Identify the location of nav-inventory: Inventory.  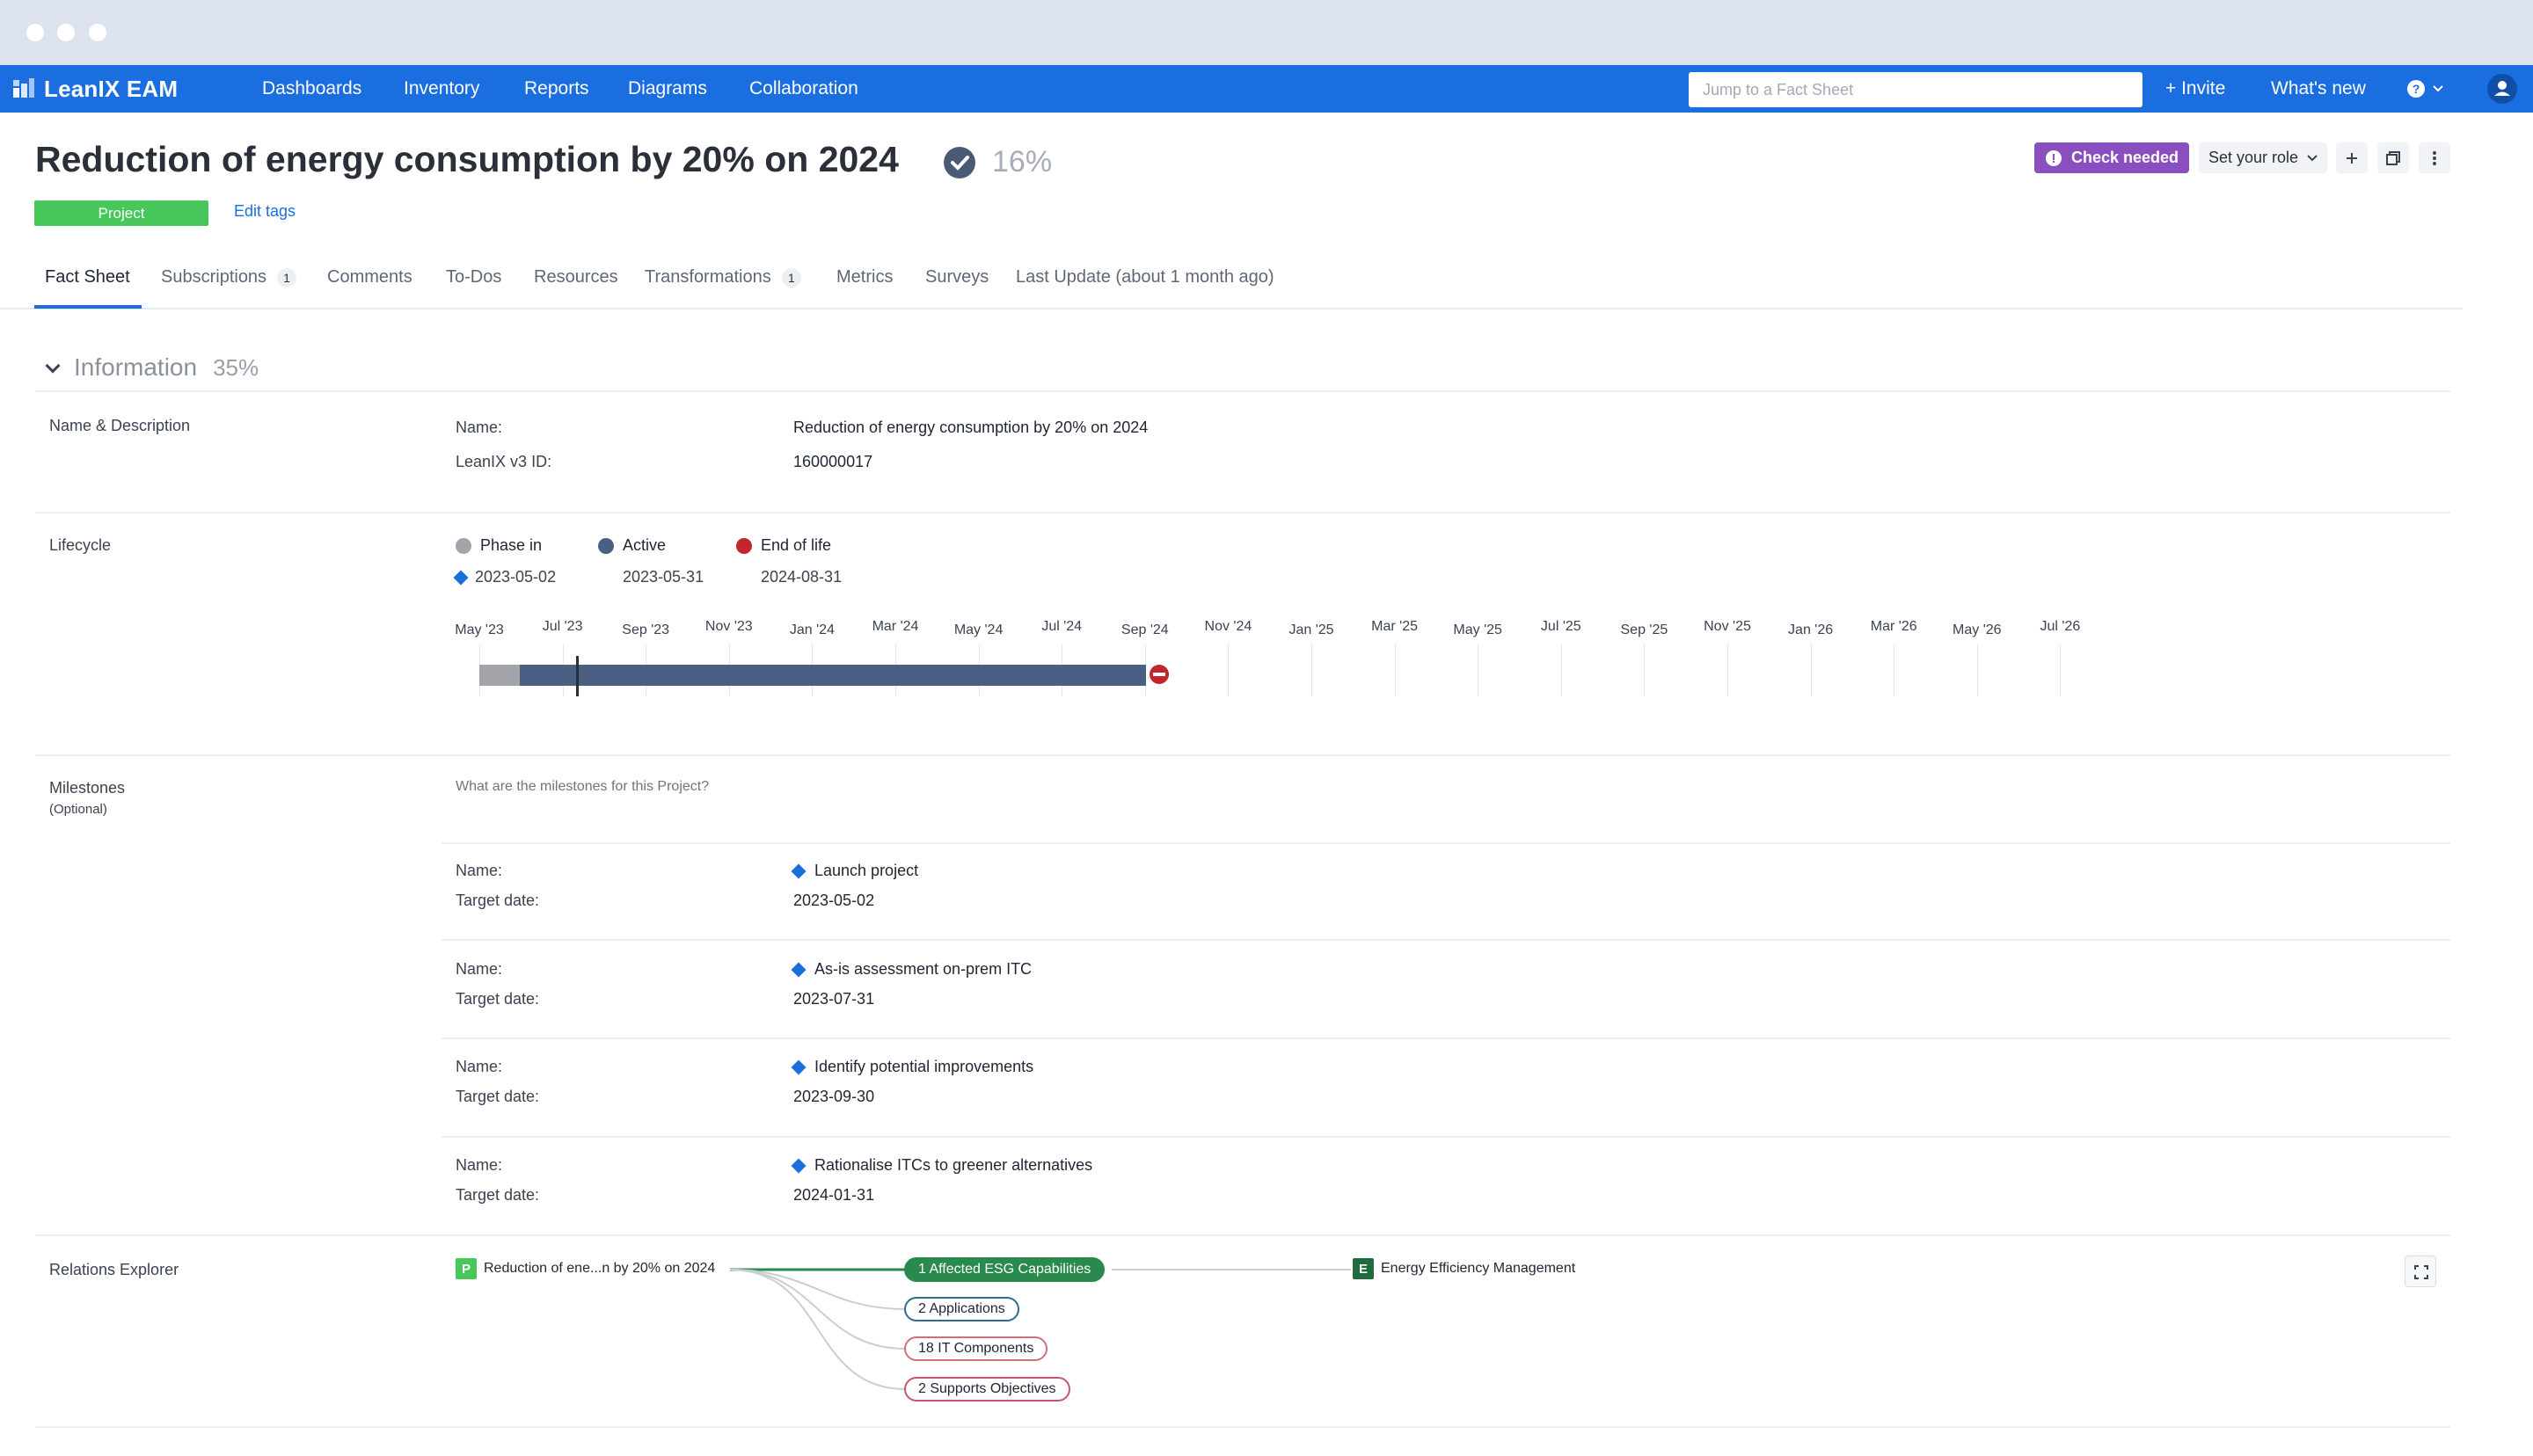
(441, 89).